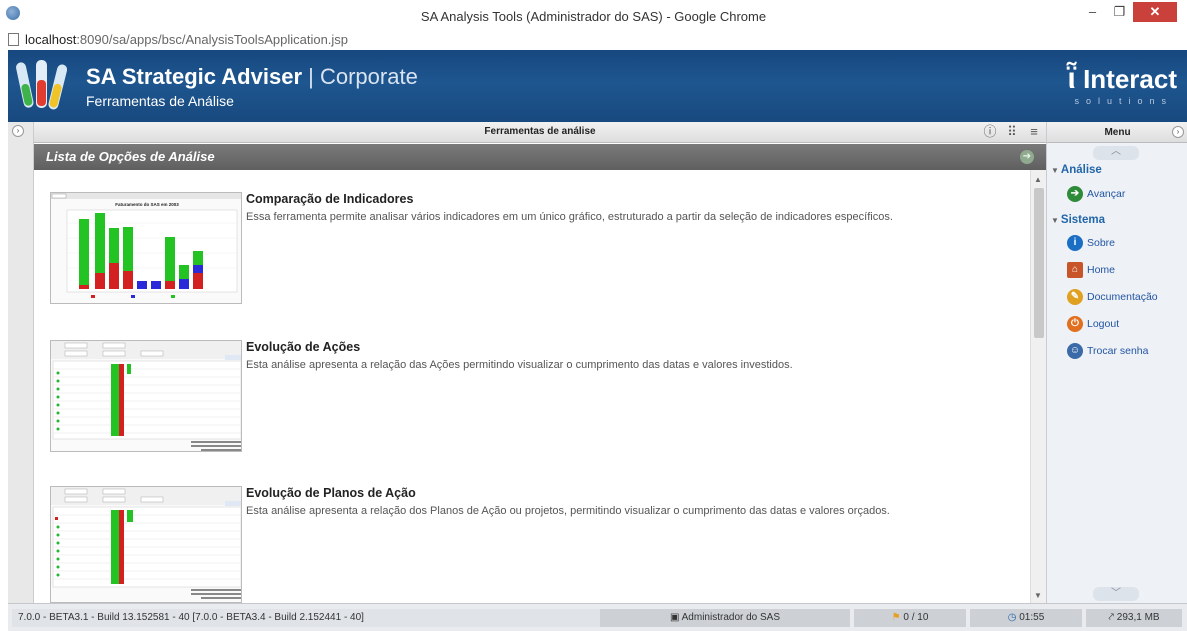 The image size is (1187, 631). Describe the element at coordinates (146, 248) in the screenshot. I see `indicator-comparison-thumbnail: Faturamento do SAS em 2003` at that location.